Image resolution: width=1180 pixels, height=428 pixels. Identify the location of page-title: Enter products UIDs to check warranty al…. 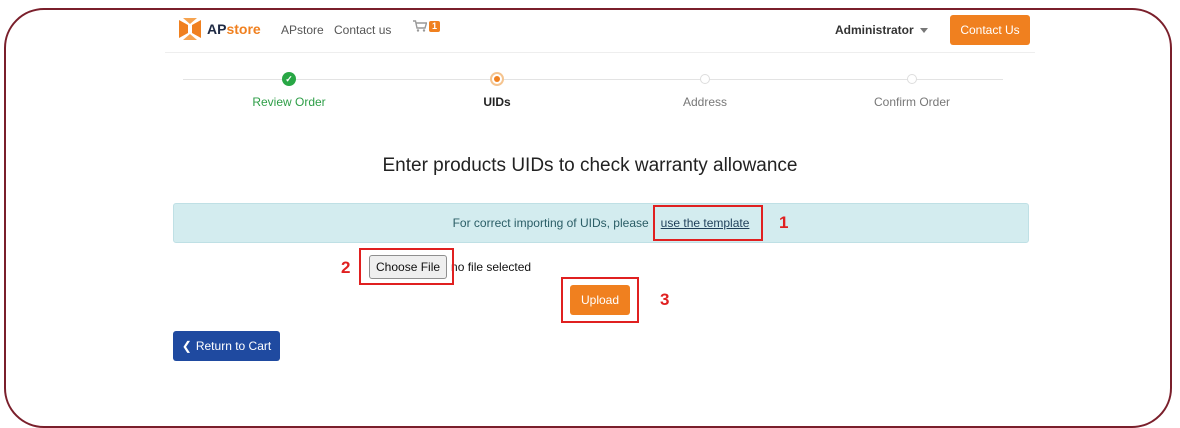
(590, 165).